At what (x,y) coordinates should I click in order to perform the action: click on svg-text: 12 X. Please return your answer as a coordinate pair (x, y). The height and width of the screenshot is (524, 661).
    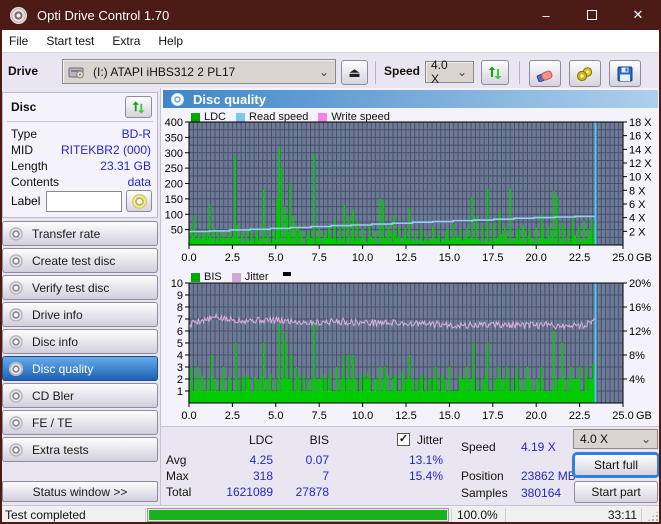
    Looking at the image, I should click on (640, 164).